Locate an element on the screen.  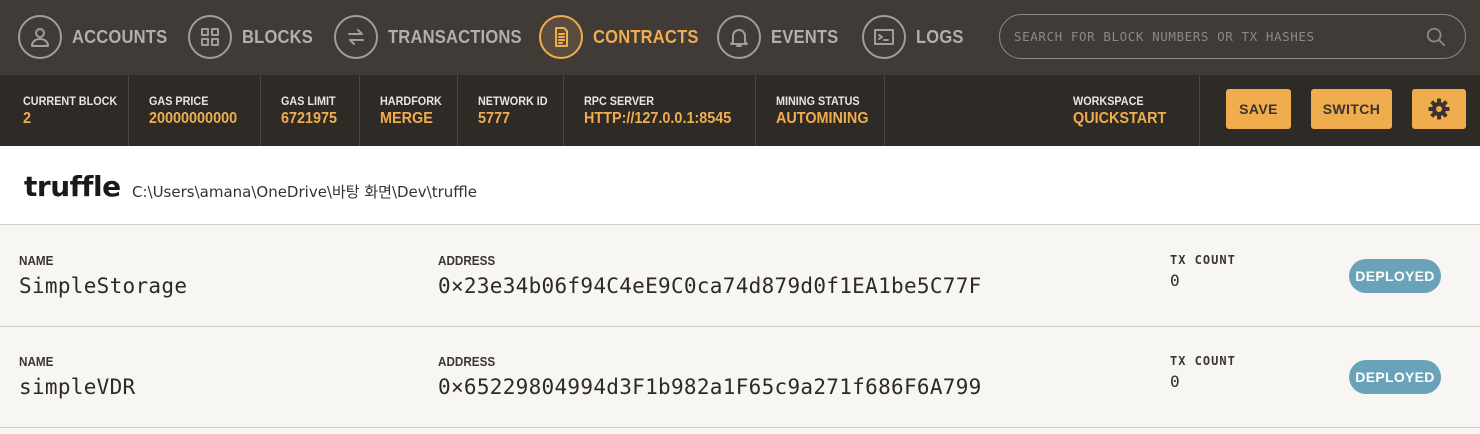
blocks-icon is located at coordinates (210, 37).